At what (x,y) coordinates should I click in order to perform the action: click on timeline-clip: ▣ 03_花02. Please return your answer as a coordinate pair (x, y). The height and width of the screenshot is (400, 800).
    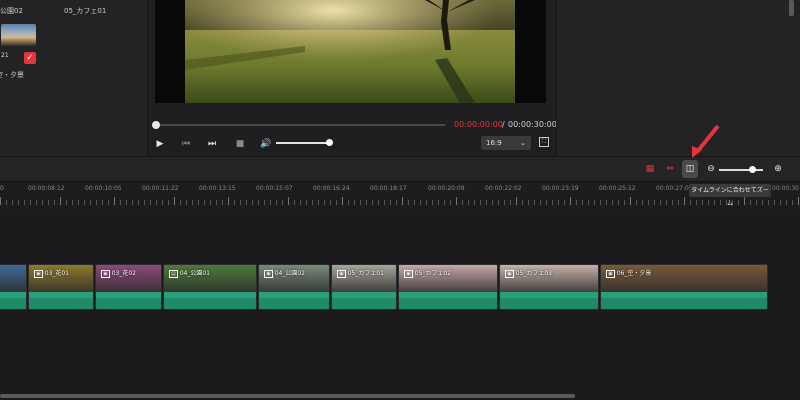
    Looking at the image, I should click on (128, 287).